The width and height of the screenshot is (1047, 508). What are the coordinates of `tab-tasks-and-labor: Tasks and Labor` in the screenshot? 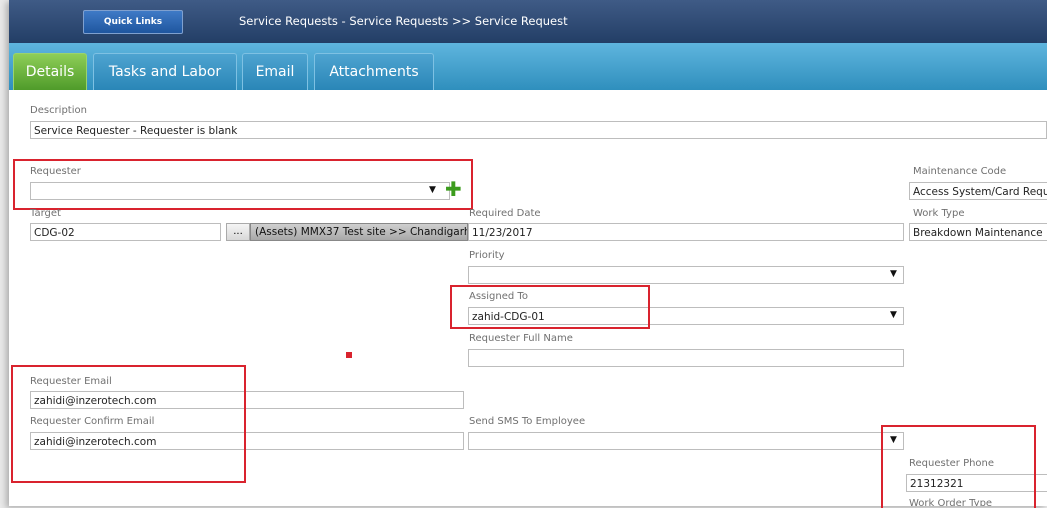 It's located at (165, 71).